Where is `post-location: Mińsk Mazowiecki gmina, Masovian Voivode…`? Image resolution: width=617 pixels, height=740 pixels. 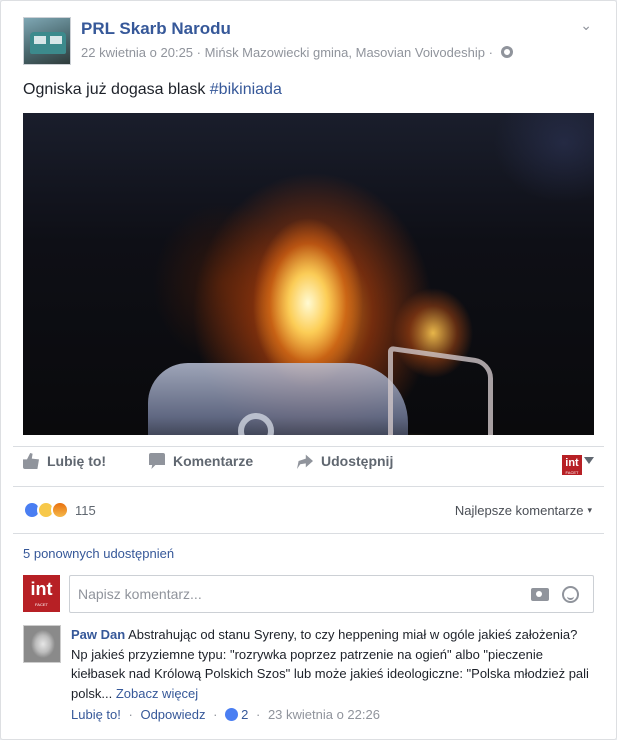 post-location: Mińsk Mazowiecki gmina, Masovian Voivode… is located at coordinates (345, 52).